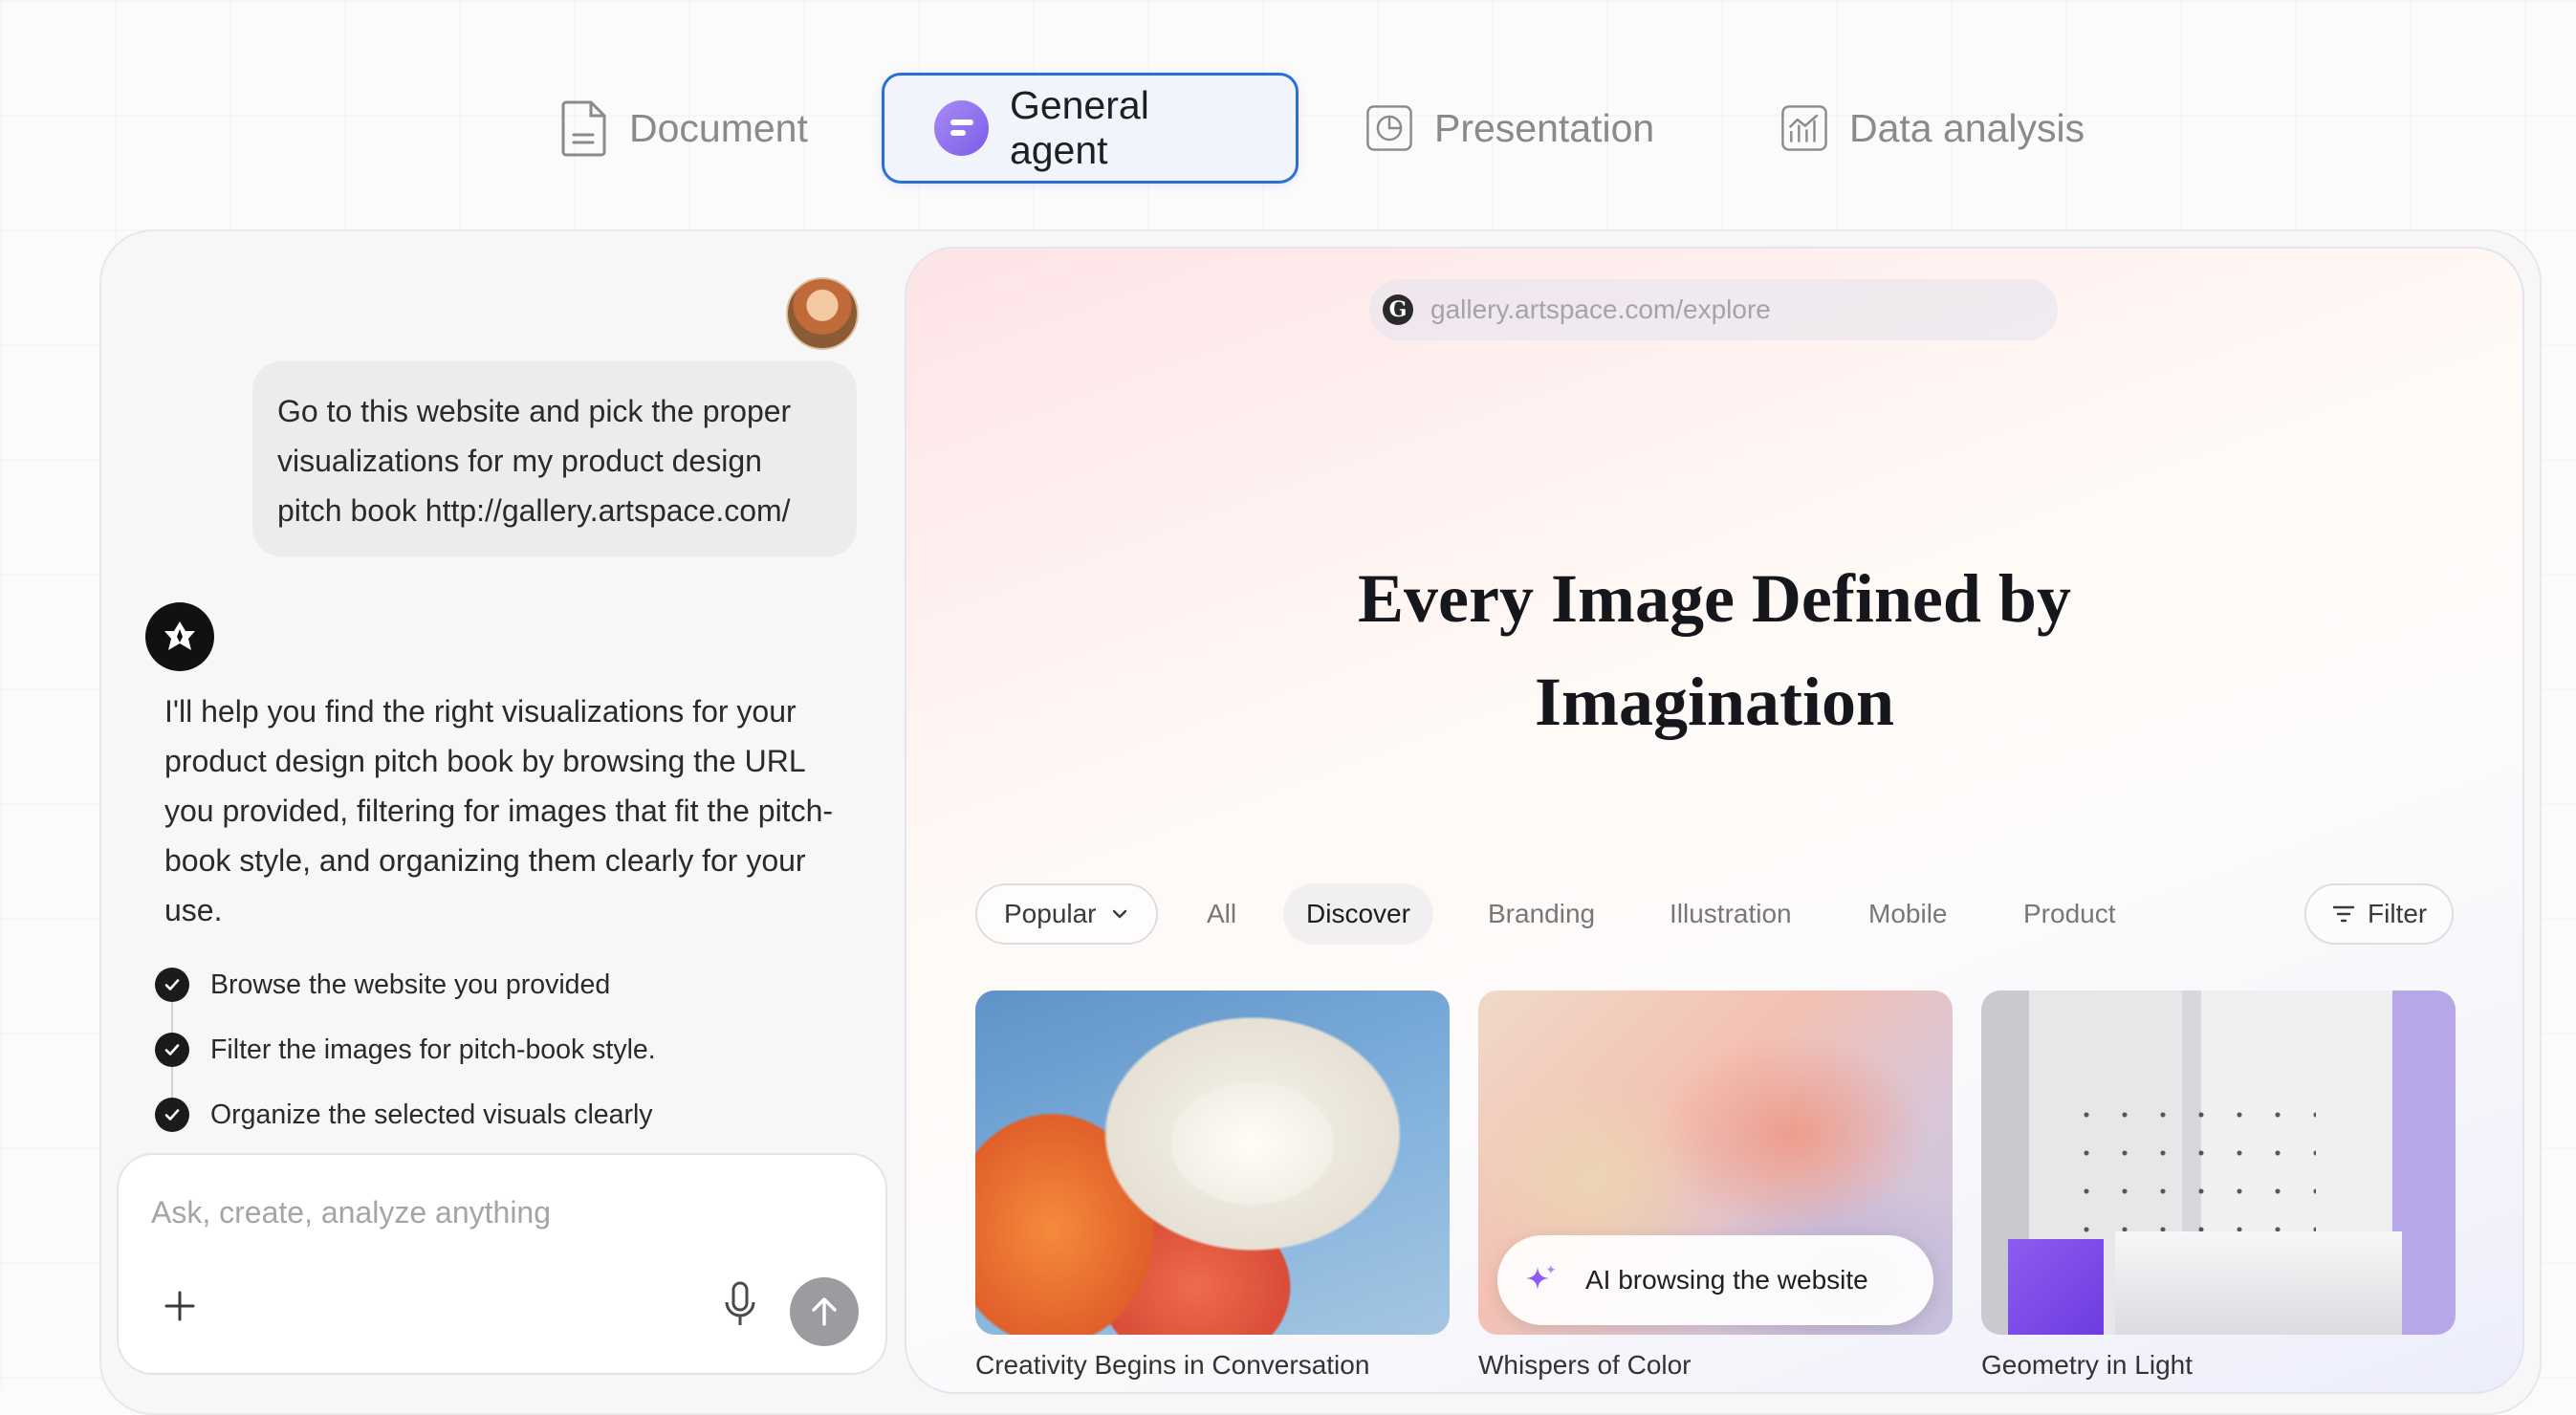  I want to click on tab-label: Document, so click(718, 127).